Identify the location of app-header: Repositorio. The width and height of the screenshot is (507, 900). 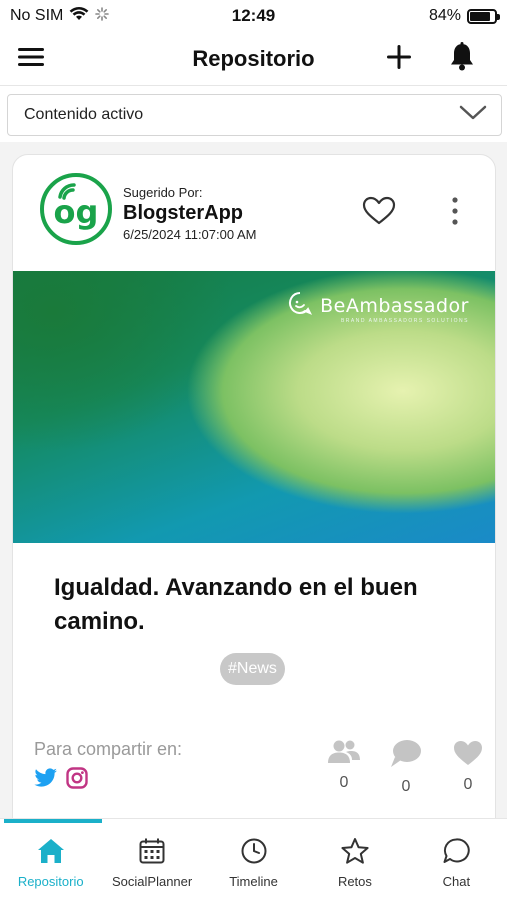
(253, 59).